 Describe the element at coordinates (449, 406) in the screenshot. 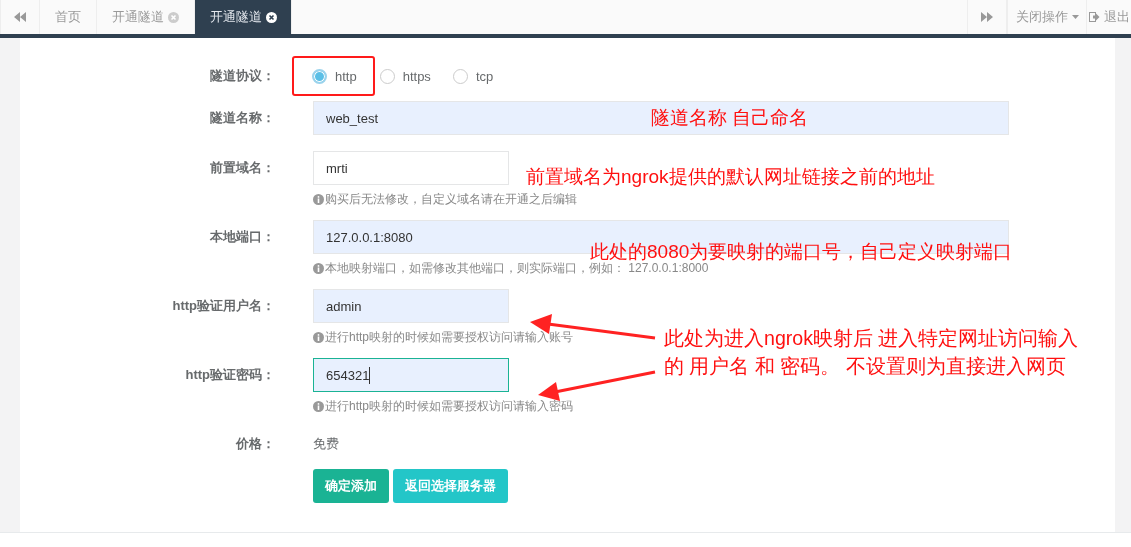

I see `help-text: 进行http映射的时候如需要授权访问请输入密码` at that location.